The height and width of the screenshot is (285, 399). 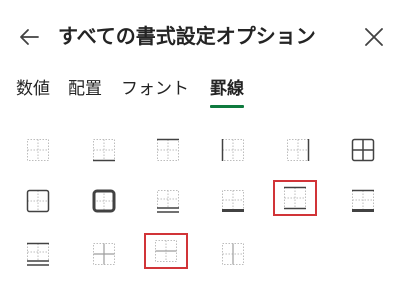 I want to click on left-border-button, so click(x=233, y=150).